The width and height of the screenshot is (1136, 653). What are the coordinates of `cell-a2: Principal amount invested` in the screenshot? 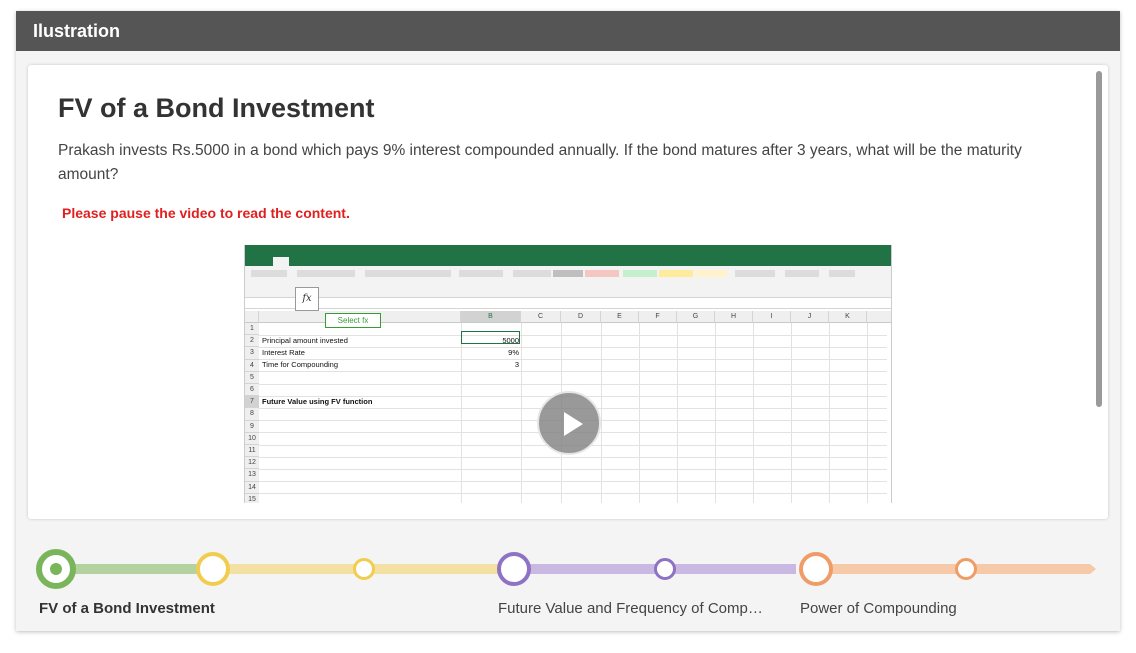 It's located at (305, 340).